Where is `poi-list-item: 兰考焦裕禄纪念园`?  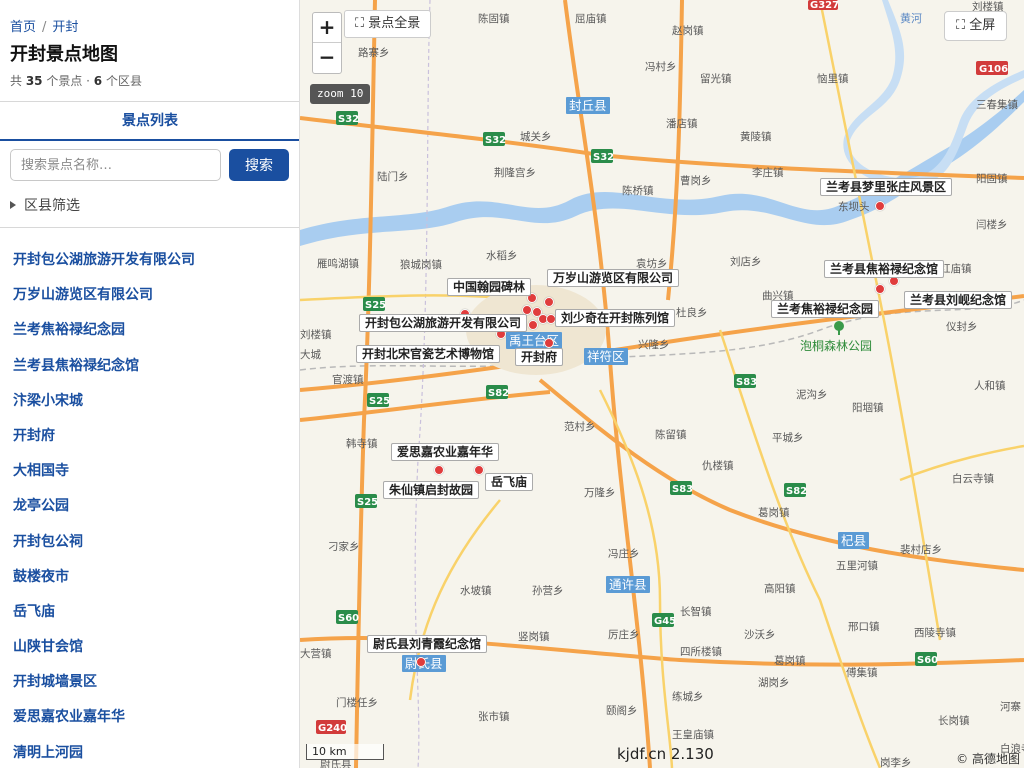
poi-list-item: 兰考焦裕禄纪念园 is located at coordinates (104, 336).